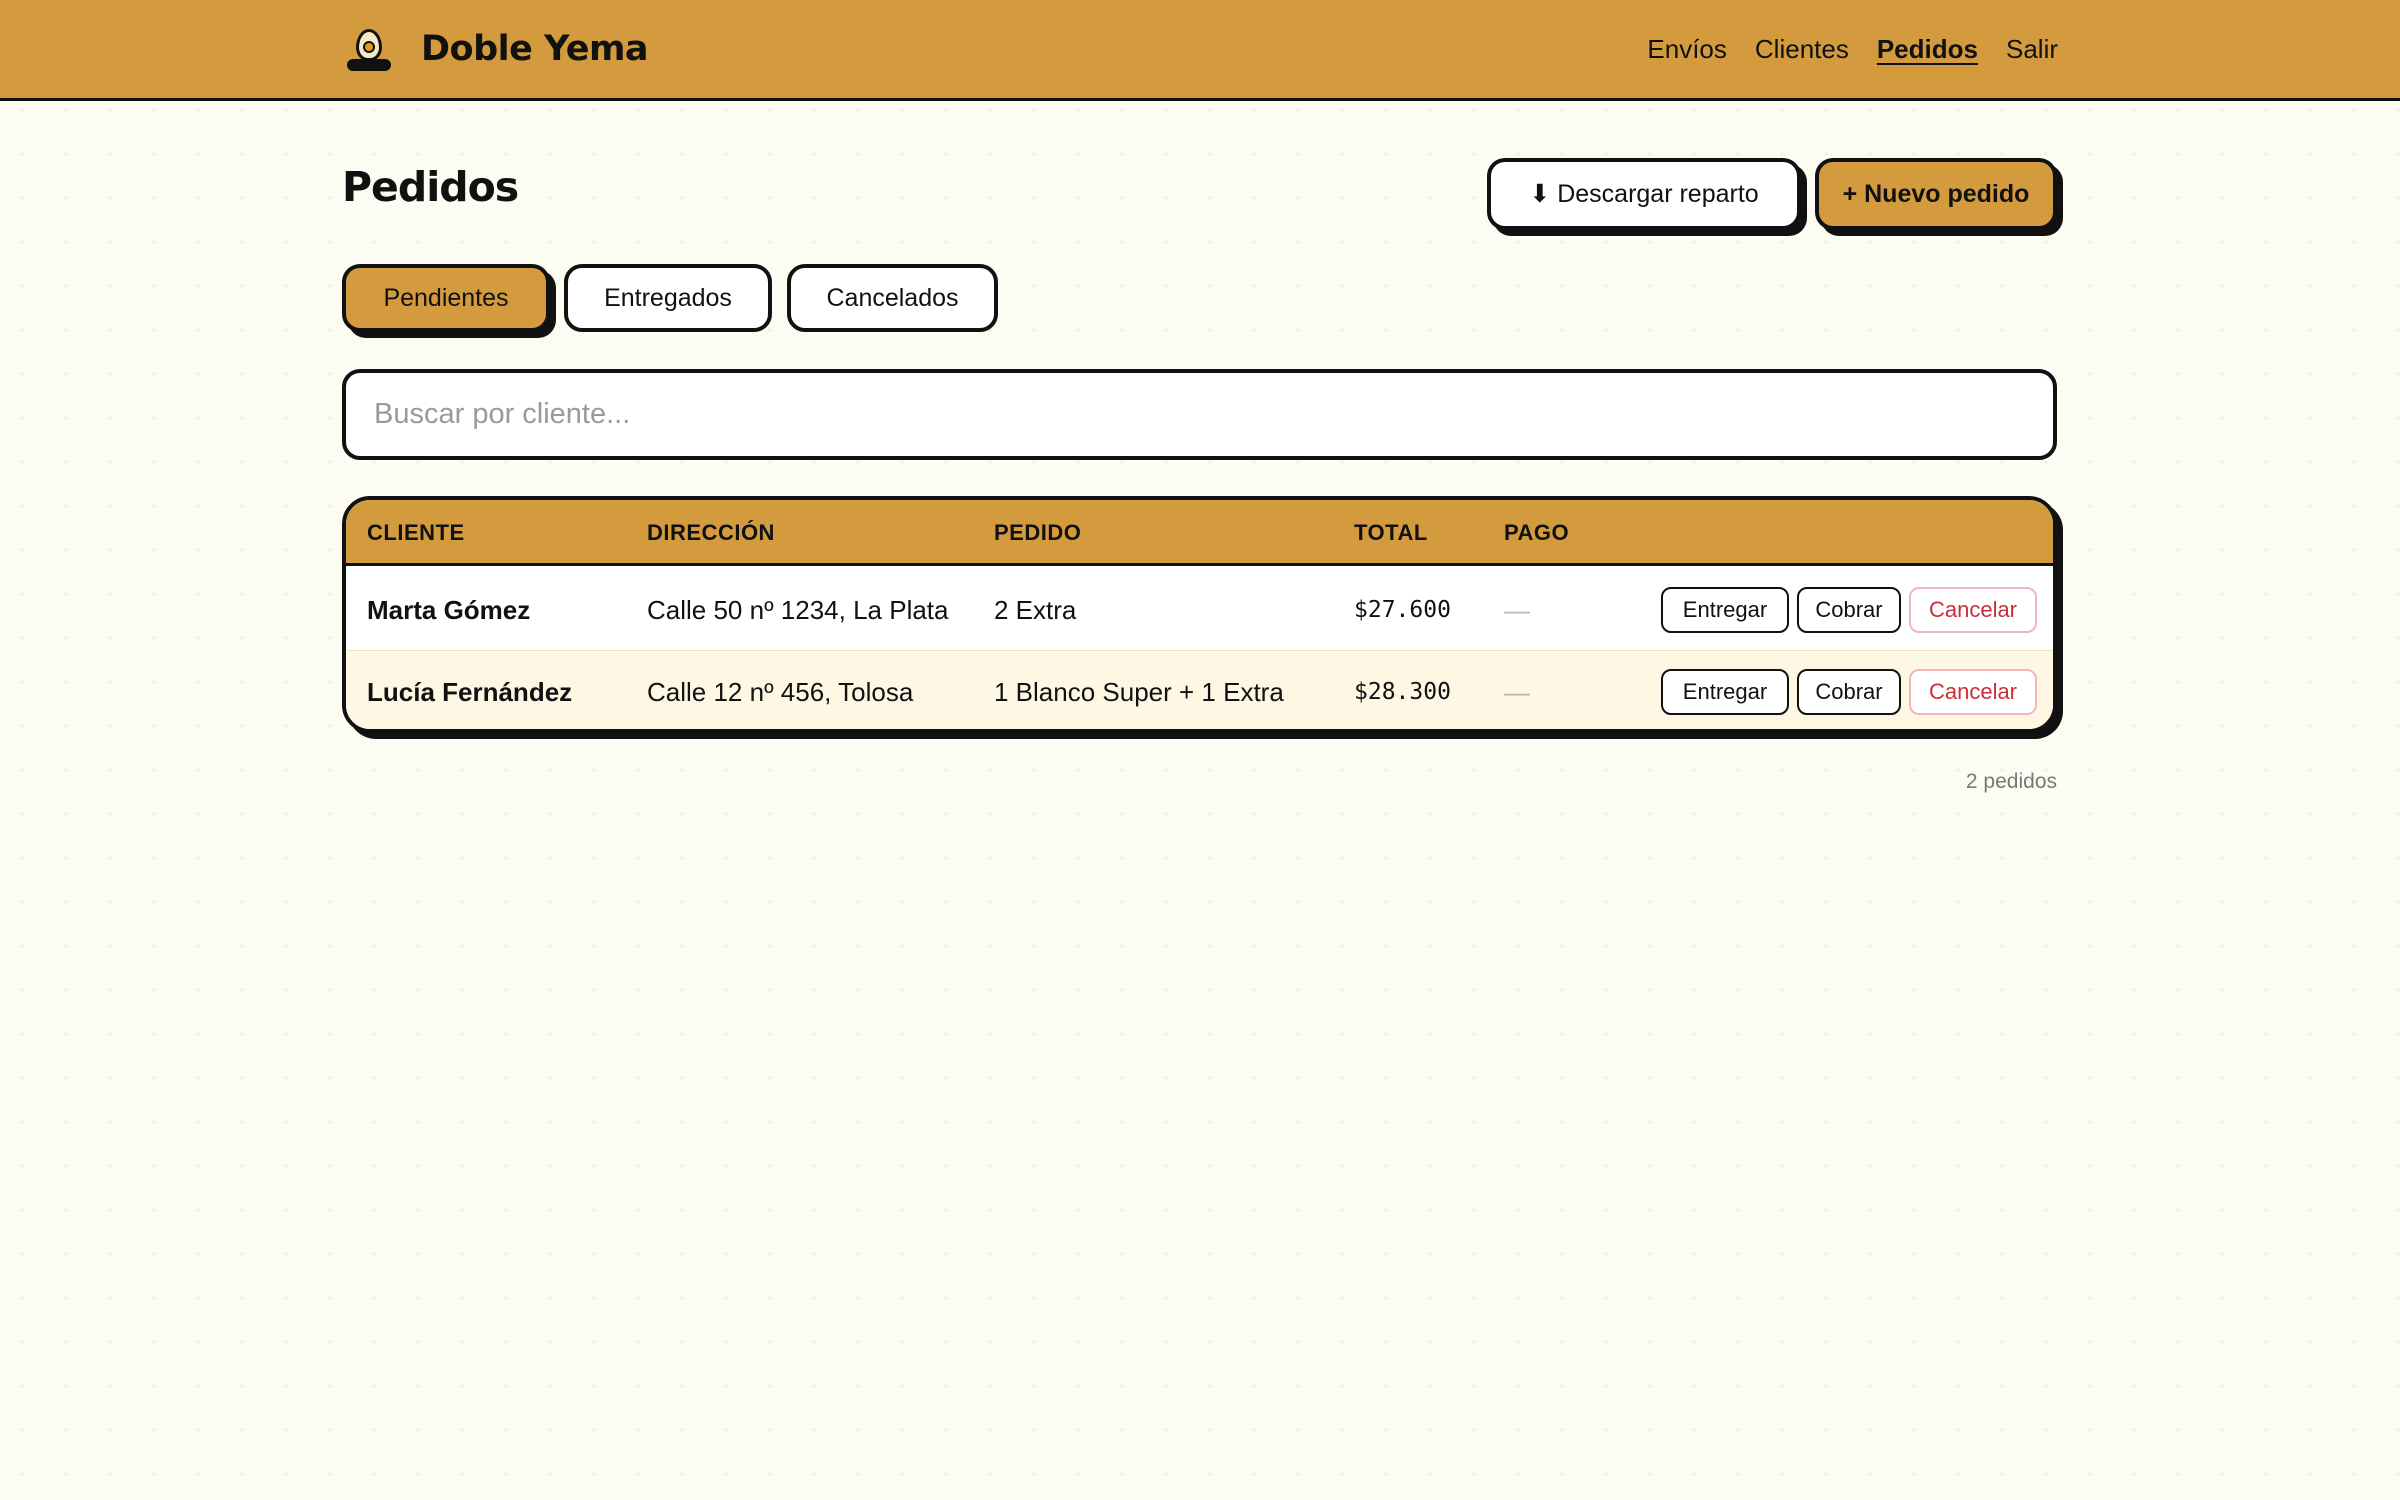 The width and height of the screenshot is (2400, 1500). I want to click on brand: Doble Yema, so click(496, 49).